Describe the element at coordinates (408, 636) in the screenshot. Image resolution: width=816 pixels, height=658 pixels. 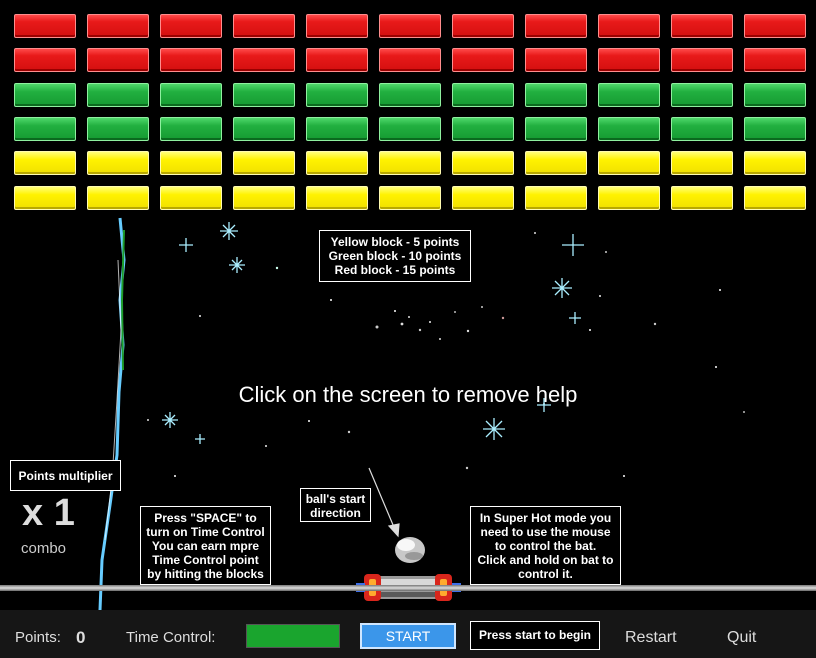
I see `start-button: START` at that location.